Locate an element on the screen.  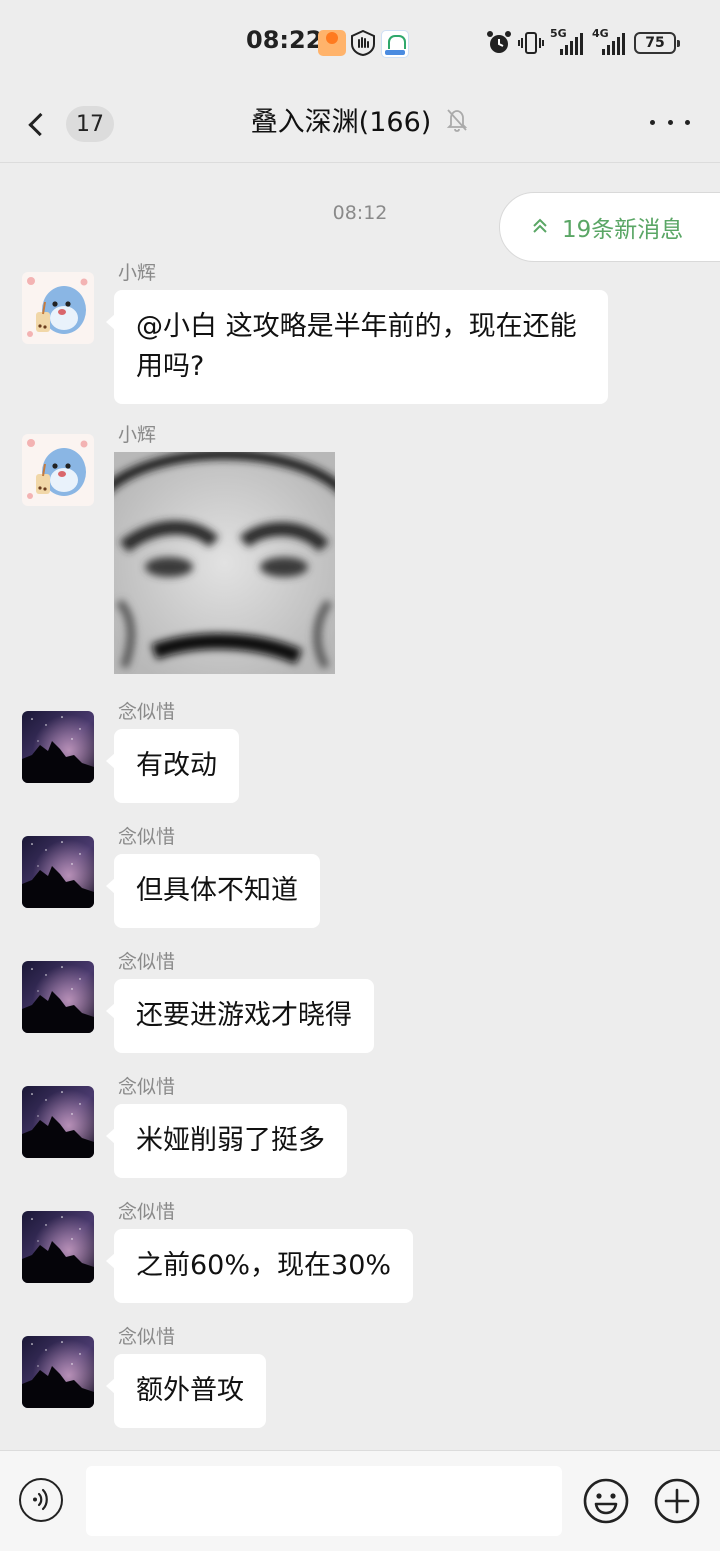
voice-icon is located at coordinates (40, 1499).